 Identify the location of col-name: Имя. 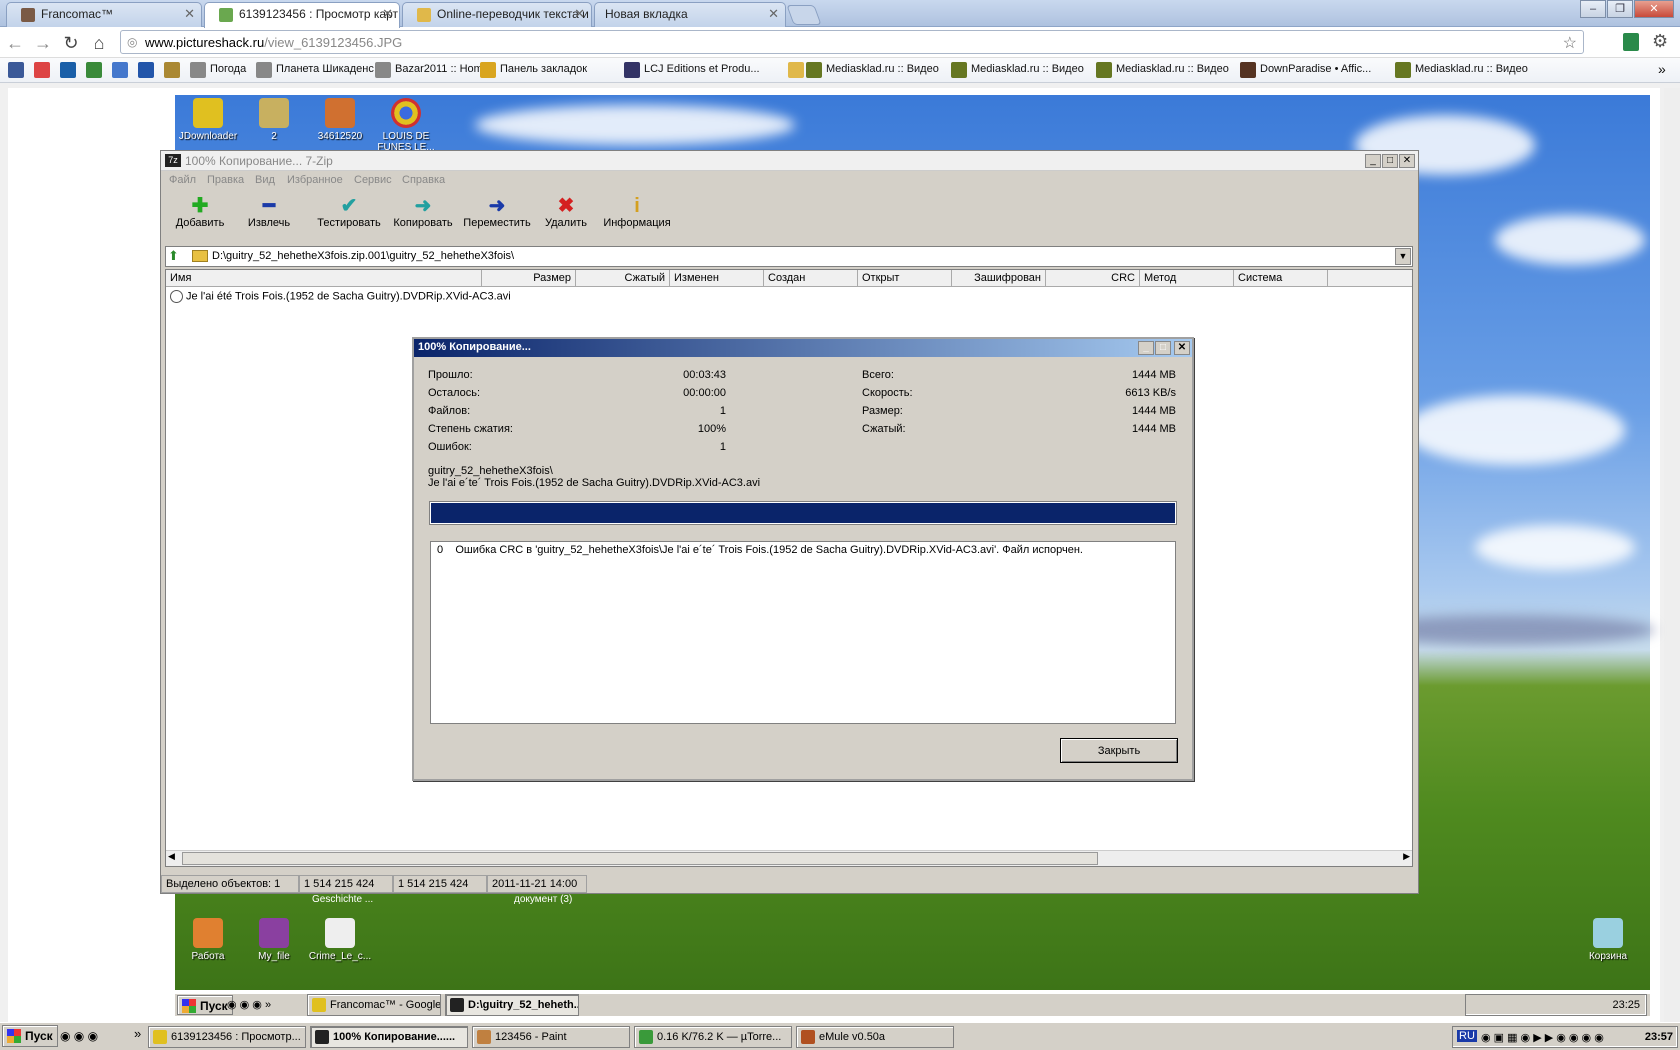
(324, 278).